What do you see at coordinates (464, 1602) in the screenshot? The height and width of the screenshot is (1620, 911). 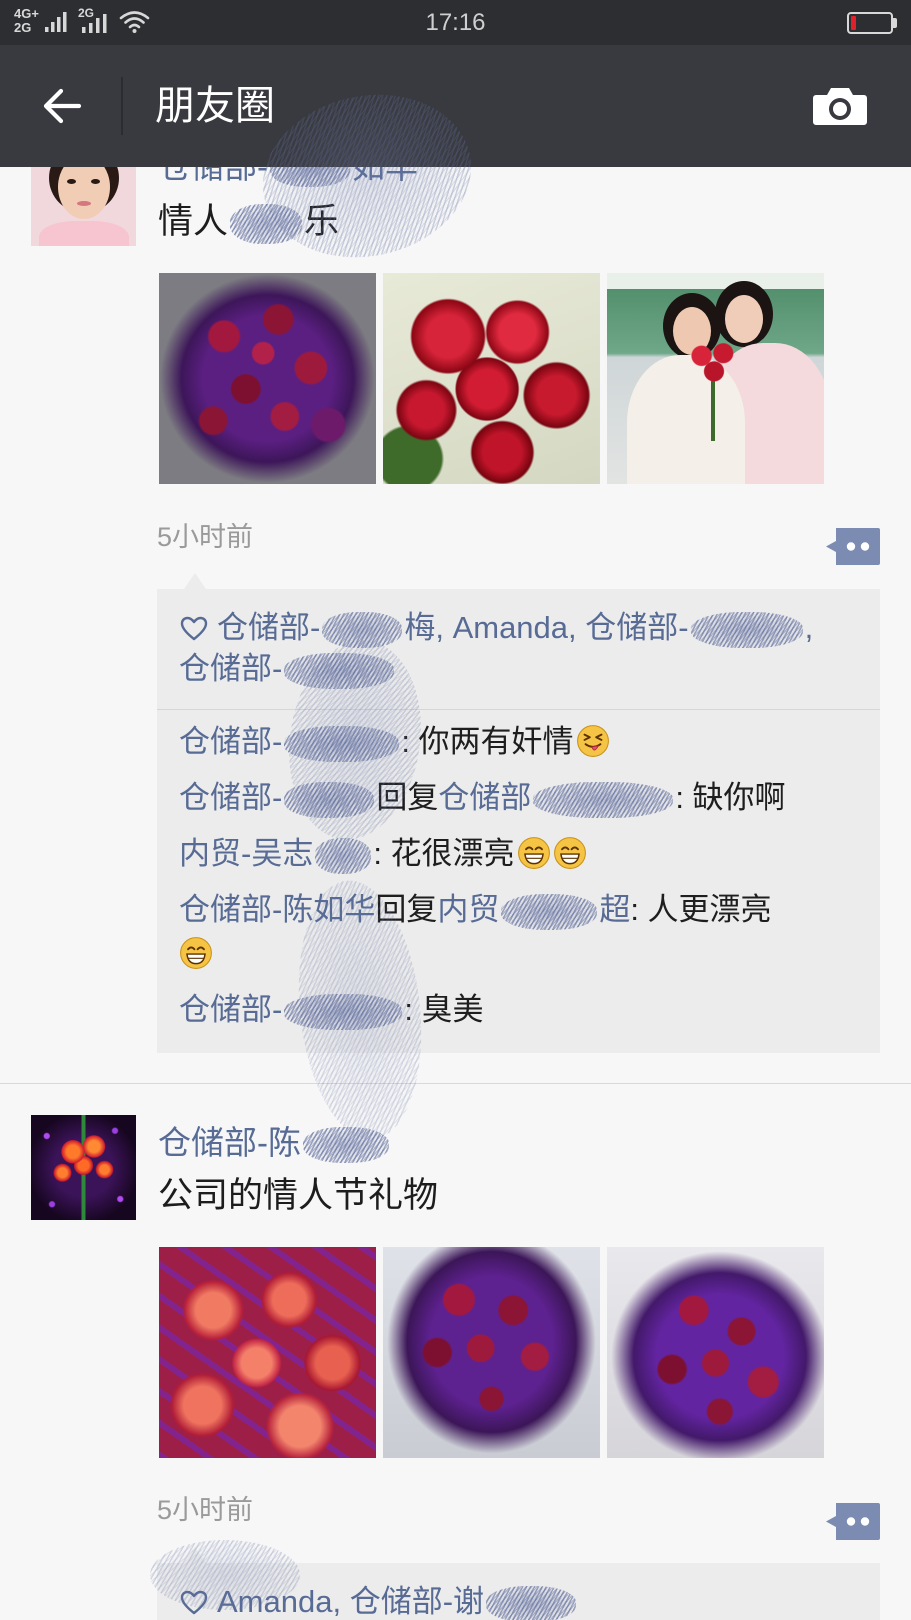 I see `liker-name: 仓储部-谢` at bounding box center [464, 1602].